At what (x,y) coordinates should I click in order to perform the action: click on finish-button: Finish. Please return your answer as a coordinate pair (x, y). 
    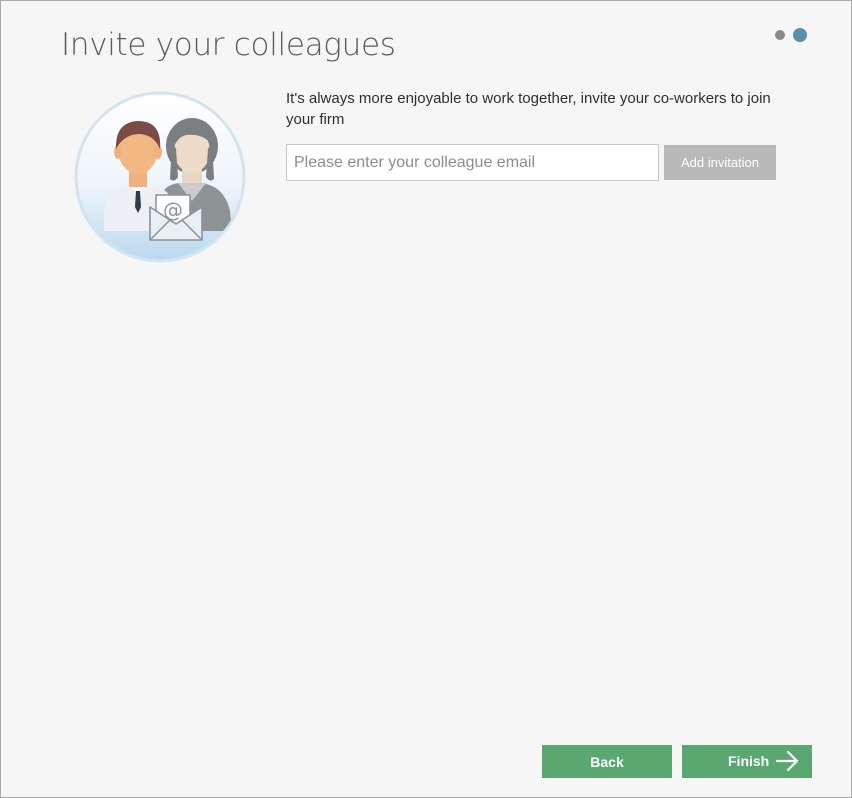
    Looking at the image, I should click on (747, 761).